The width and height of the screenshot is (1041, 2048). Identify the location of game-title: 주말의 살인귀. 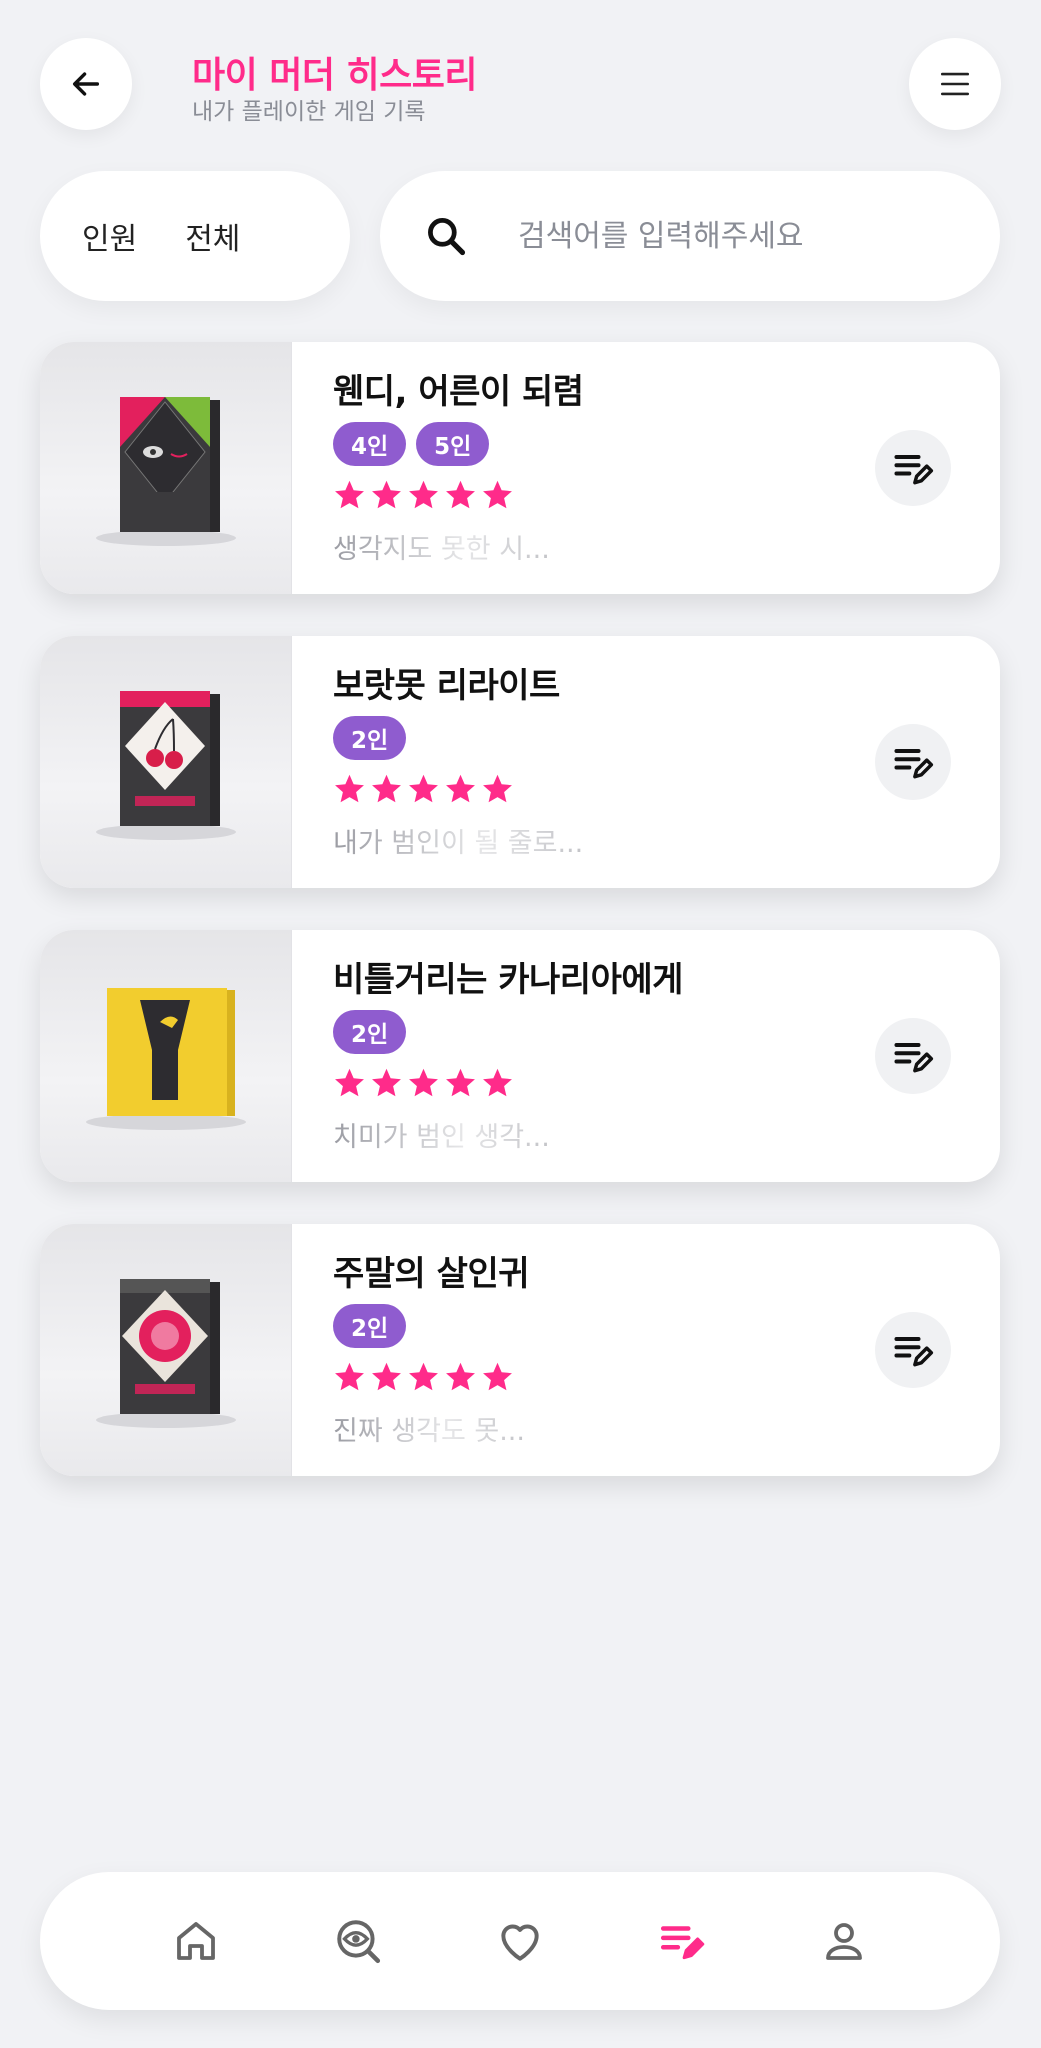
(431, 1274).